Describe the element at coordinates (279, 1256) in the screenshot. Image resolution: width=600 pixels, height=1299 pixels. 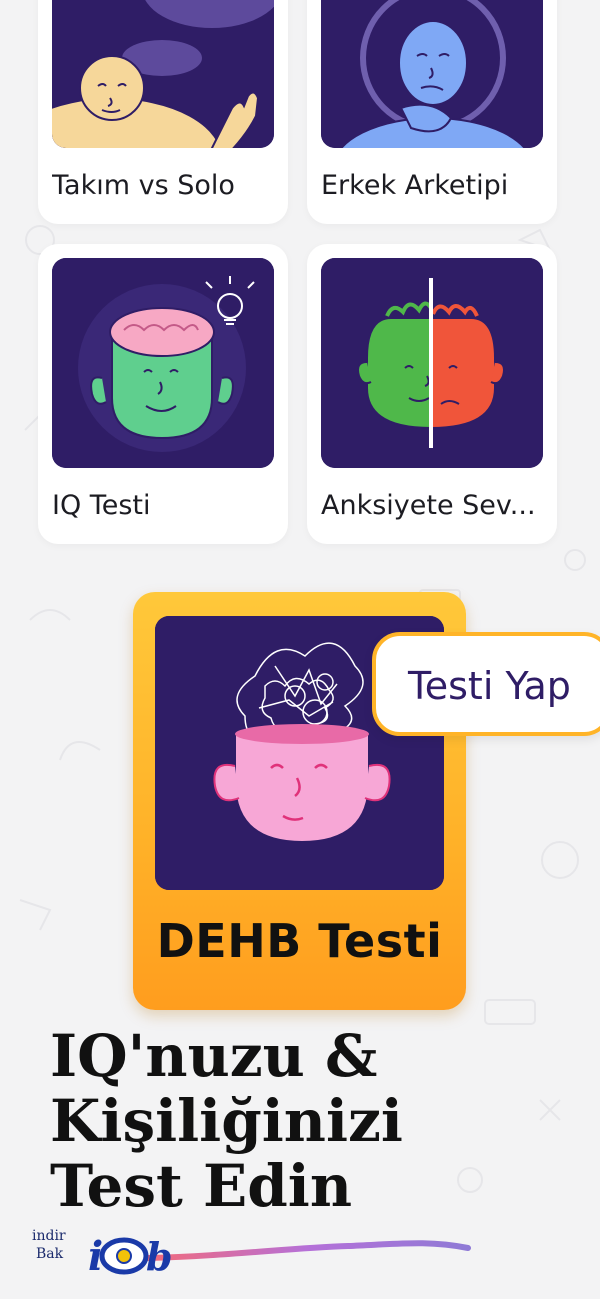
I see `iob-eye-logo-icon: i b` at that location.